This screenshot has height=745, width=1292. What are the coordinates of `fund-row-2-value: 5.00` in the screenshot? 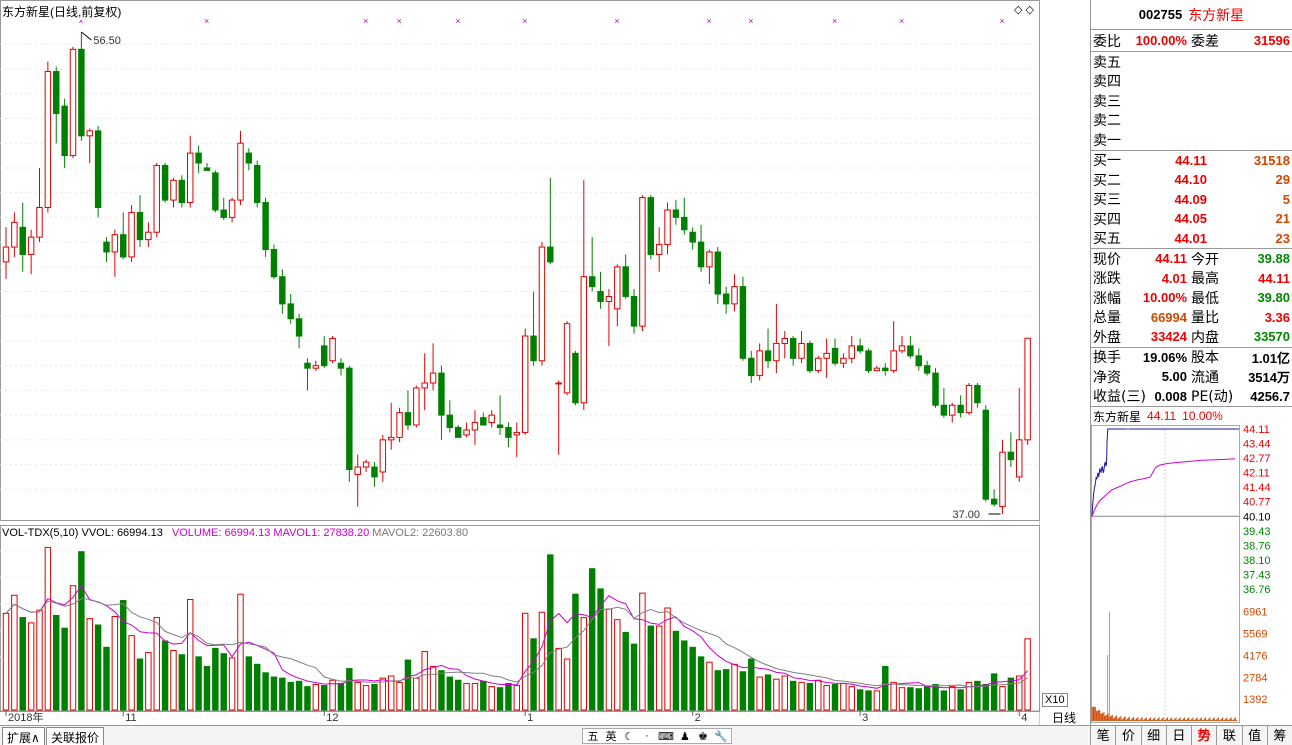 It's located at (1174, 377).